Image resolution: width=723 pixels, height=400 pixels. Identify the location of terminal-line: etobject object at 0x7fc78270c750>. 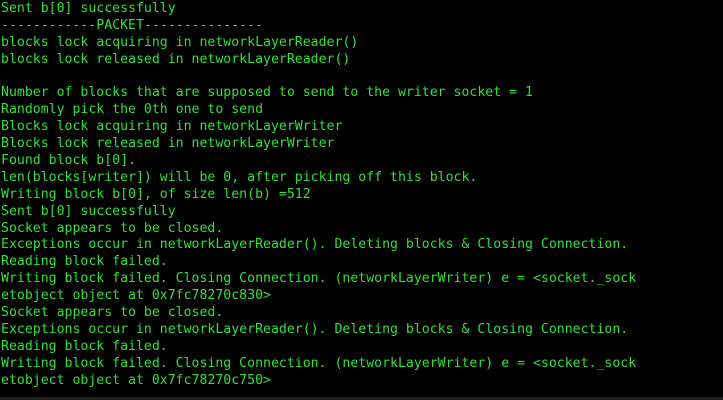
(136, 380).